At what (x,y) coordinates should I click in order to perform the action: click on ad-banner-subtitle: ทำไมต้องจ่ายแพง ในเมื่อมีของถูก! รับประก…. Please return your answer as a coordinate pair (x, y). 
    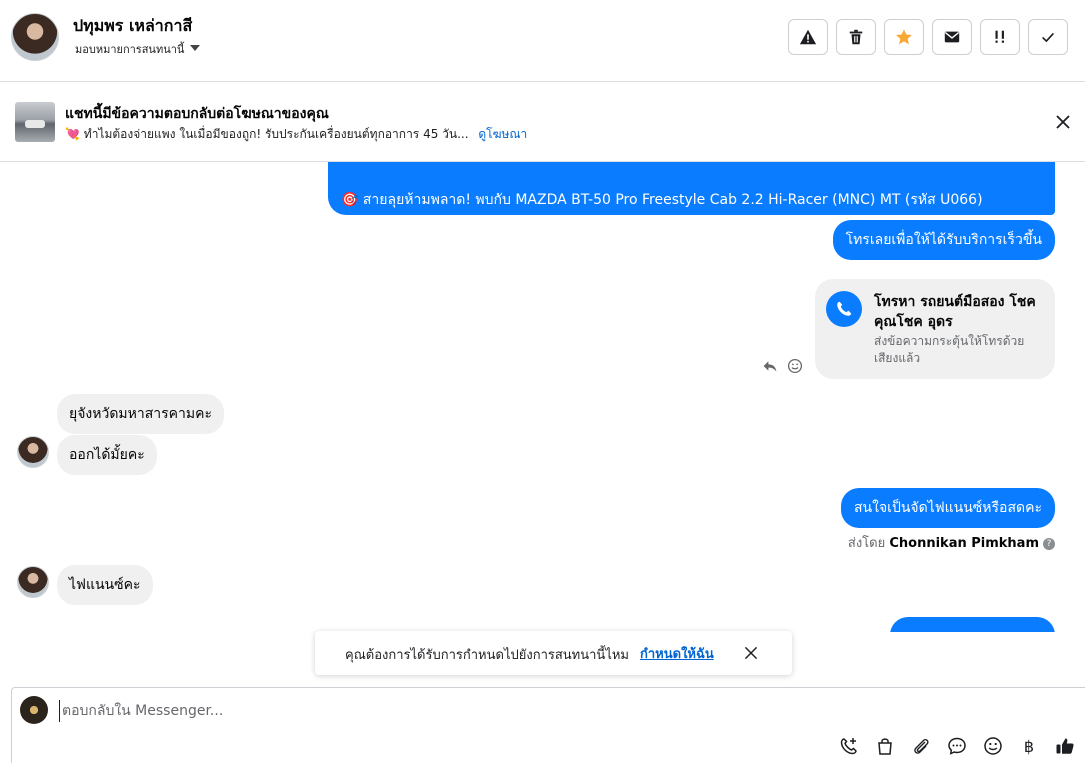
    Looking at the image, I should click on (276, 134).